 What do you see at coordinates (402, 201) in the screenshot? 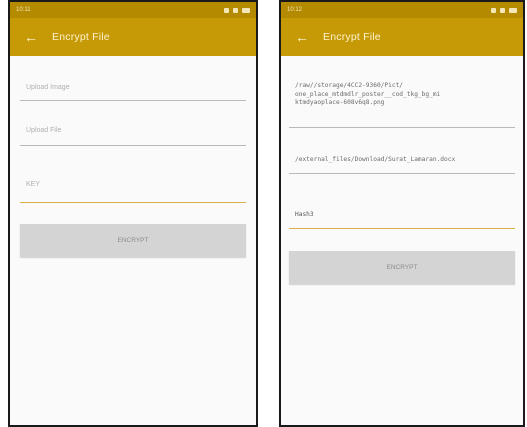
I see `key-input: Hash3` at bounding box center [402, 201].